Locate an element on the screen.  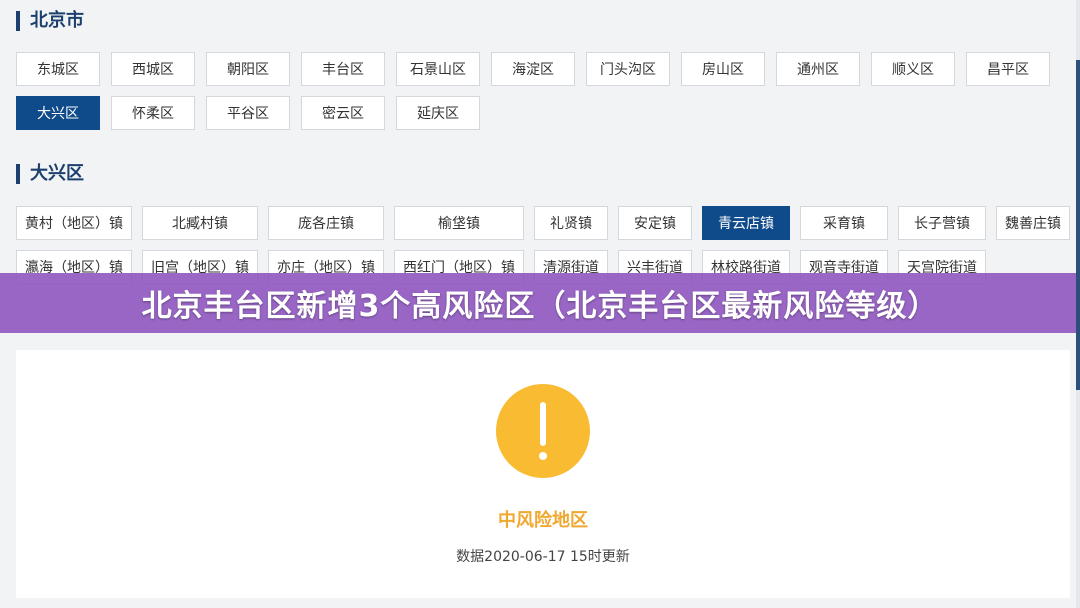
district-section-title: 大兴区 is located at coordinates (50, 174).